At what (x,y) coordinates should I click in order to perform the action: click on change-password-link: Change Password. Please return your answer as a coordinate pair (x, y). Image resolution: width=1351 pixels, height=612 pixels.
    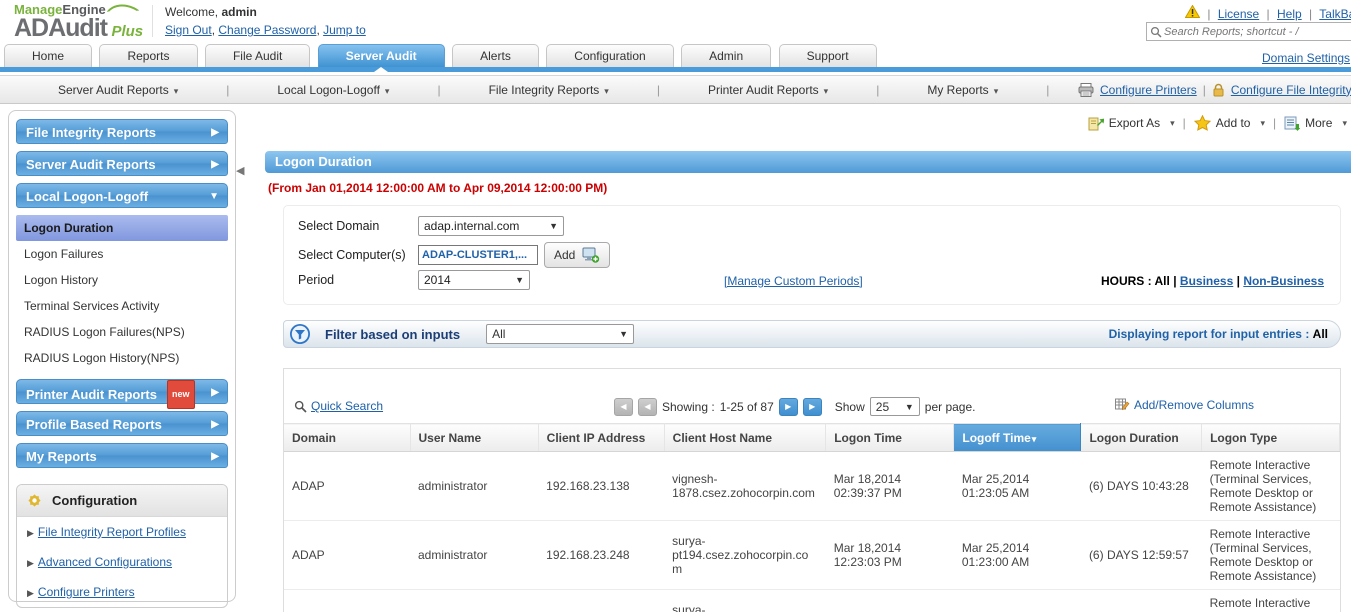
    Looking at the image, I should click on (267, 30).